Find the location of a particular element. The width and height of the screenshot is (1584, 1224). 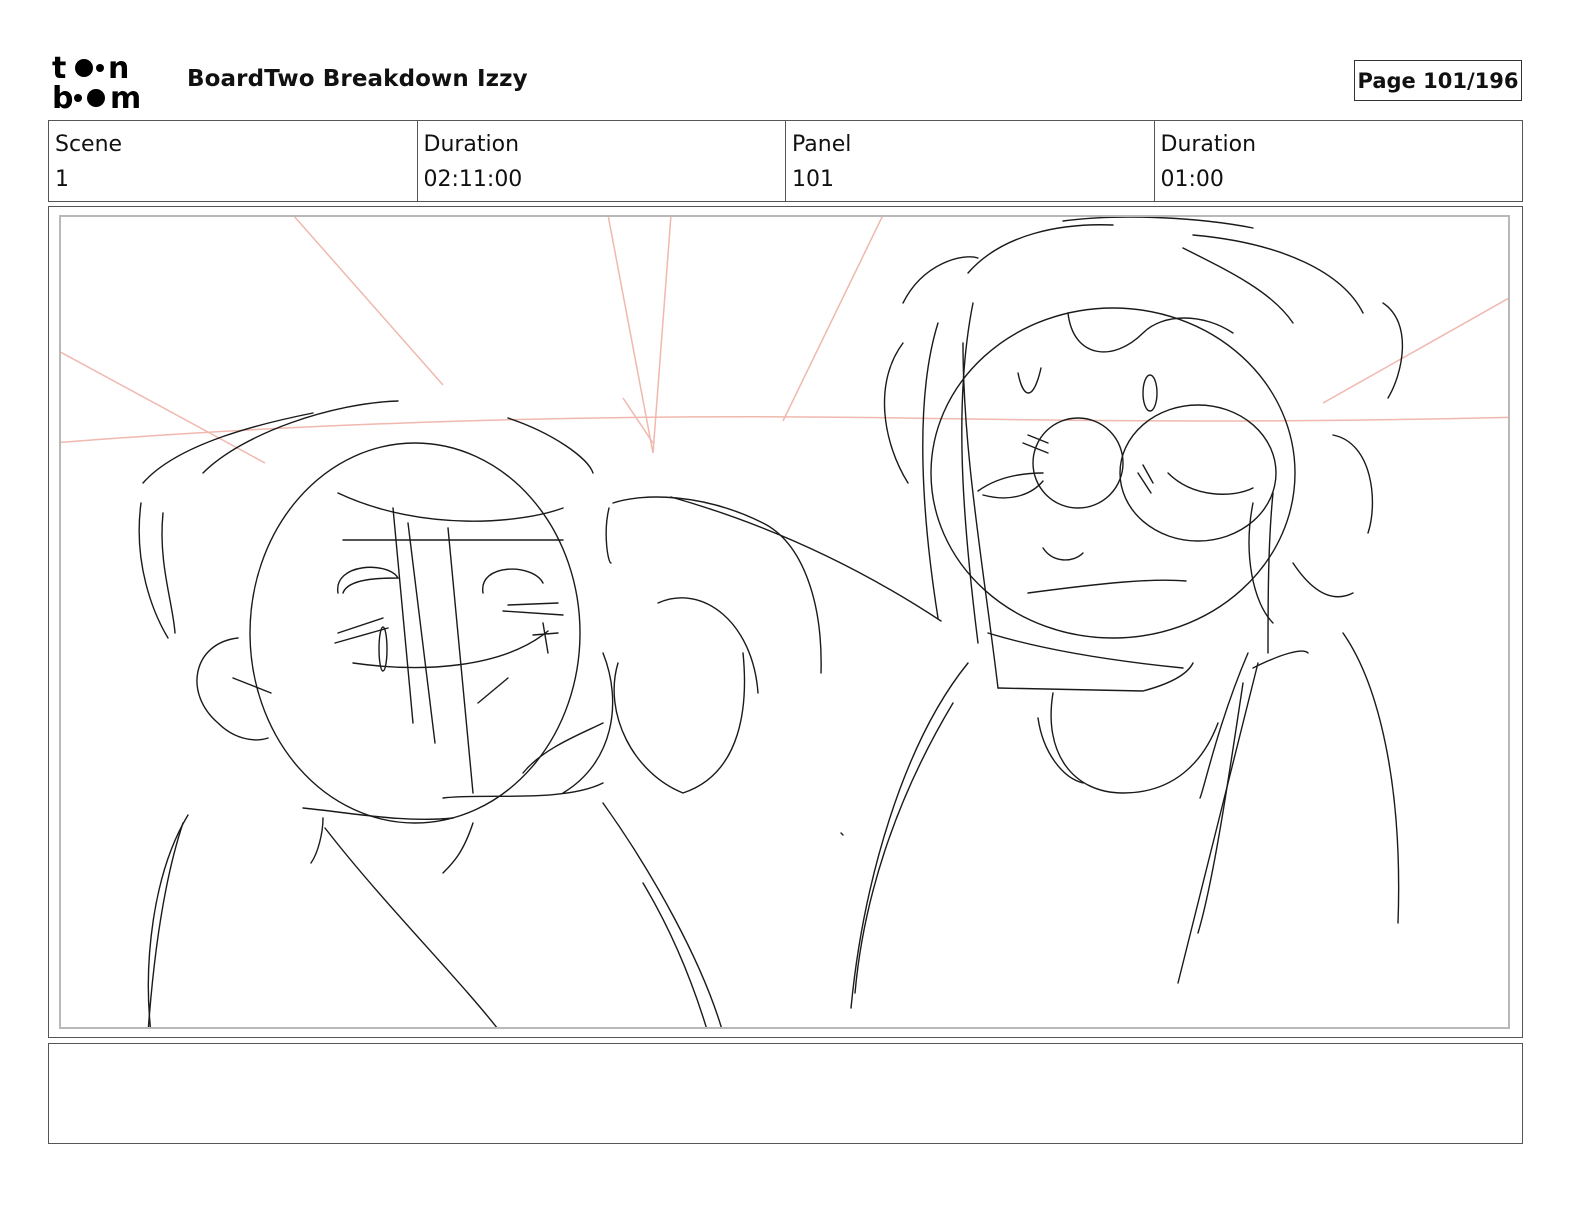

panel-value: 101 is located at coordinates (813, 179).